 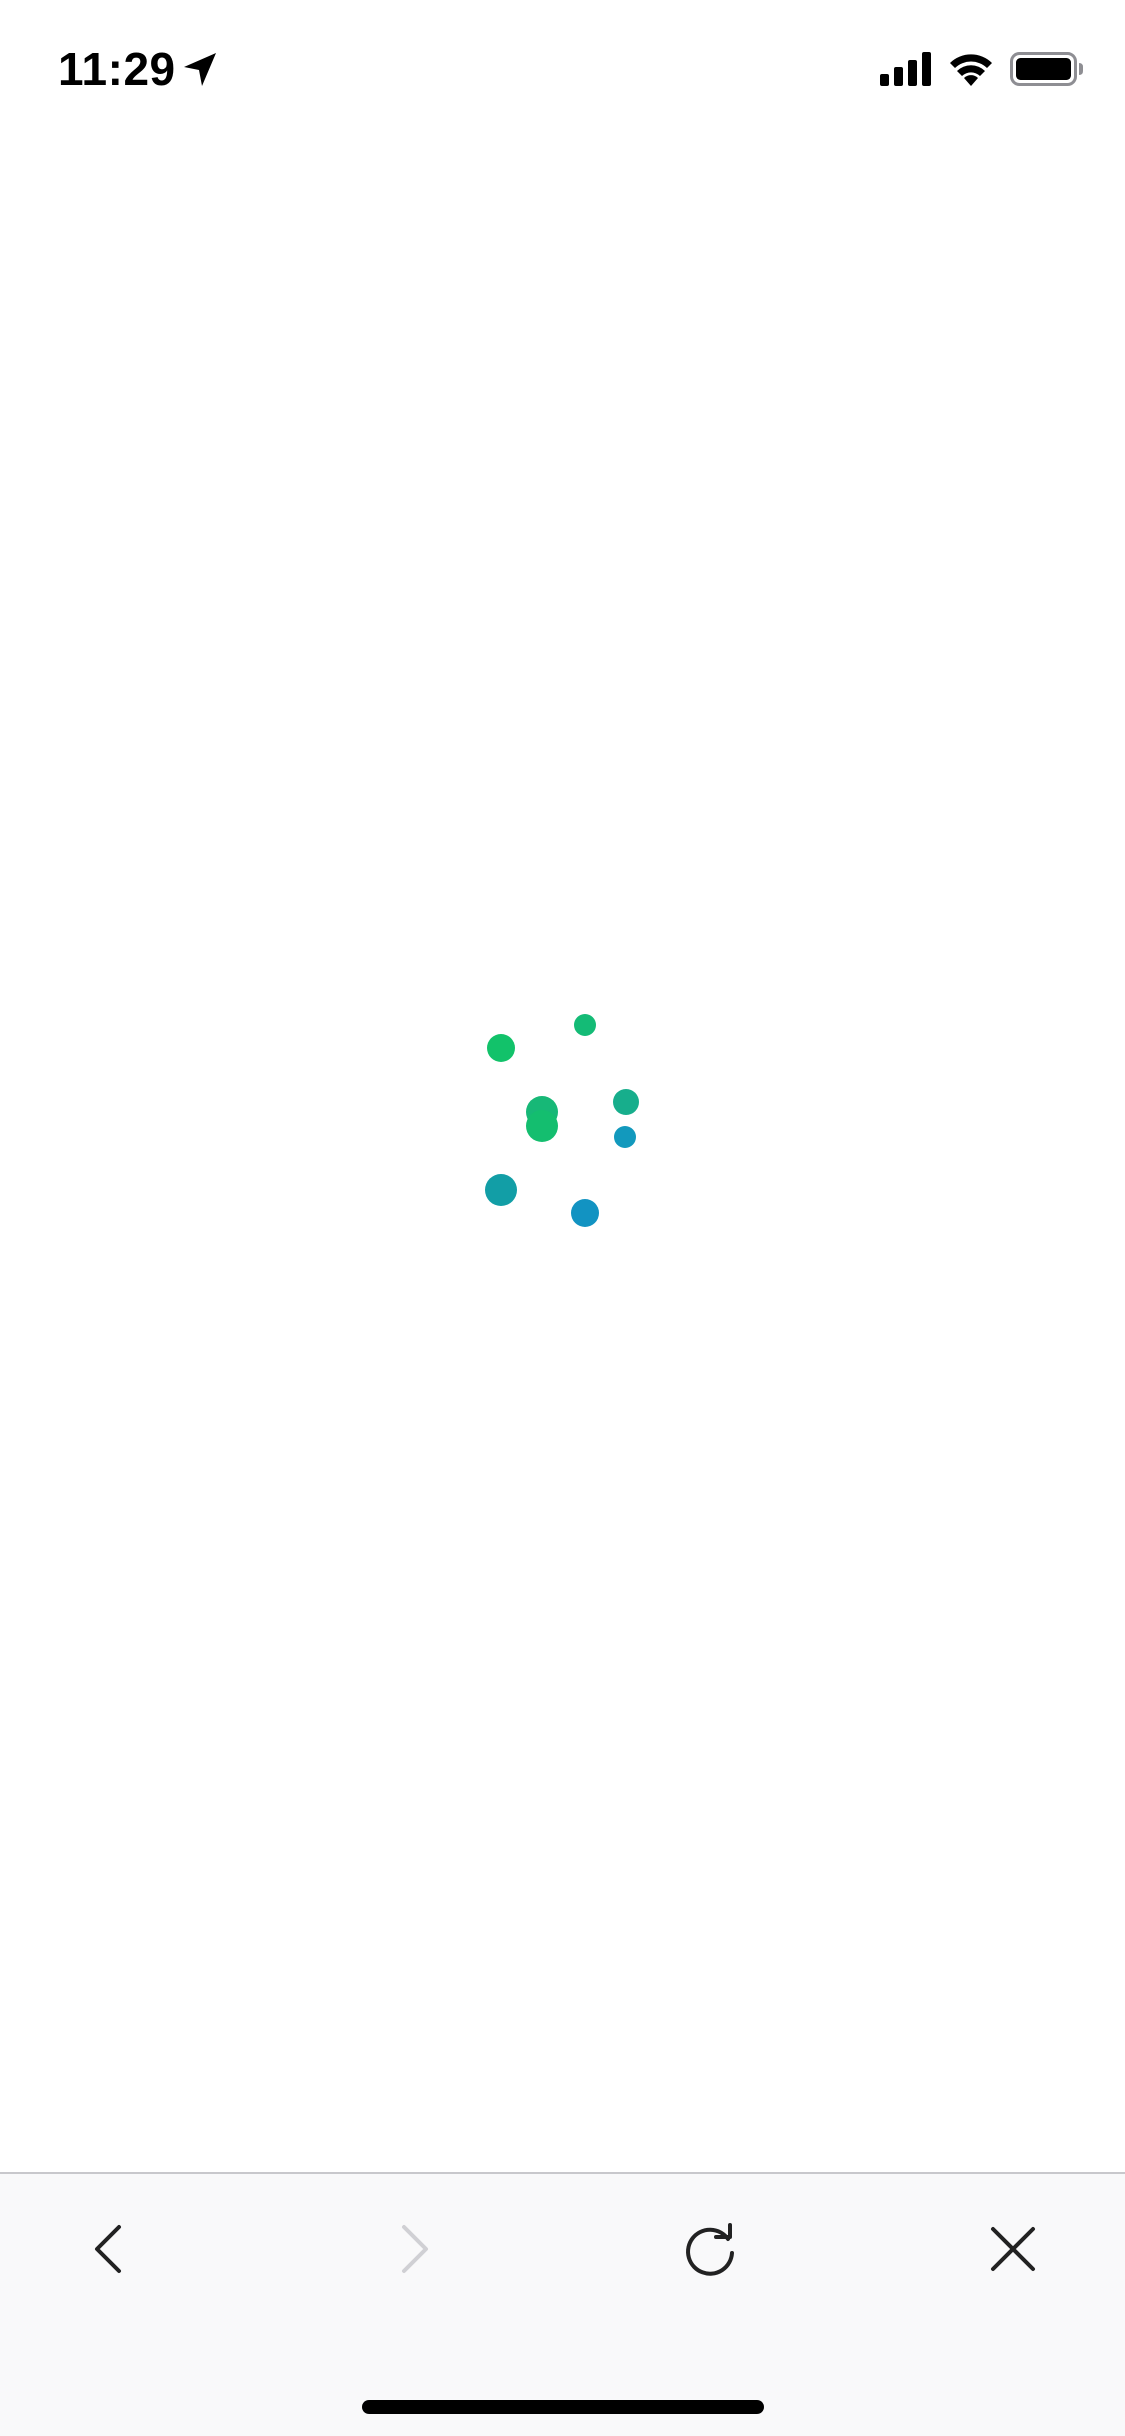 I want to click on status-bar: 11:29, so click(x=562, y=70).